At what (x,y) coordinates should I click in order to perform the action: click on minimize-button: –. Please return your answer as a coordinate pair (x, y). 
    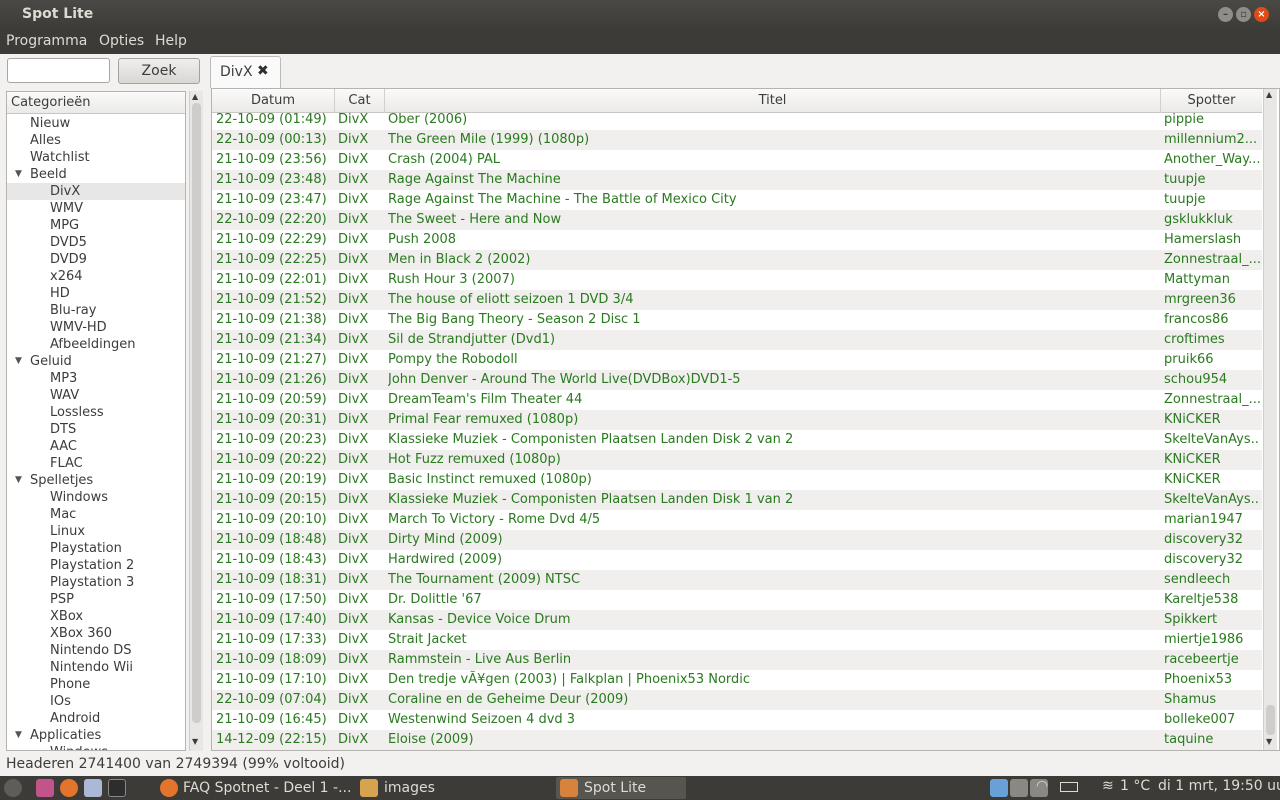
    Looking at the image, I should click on (1225, 14).